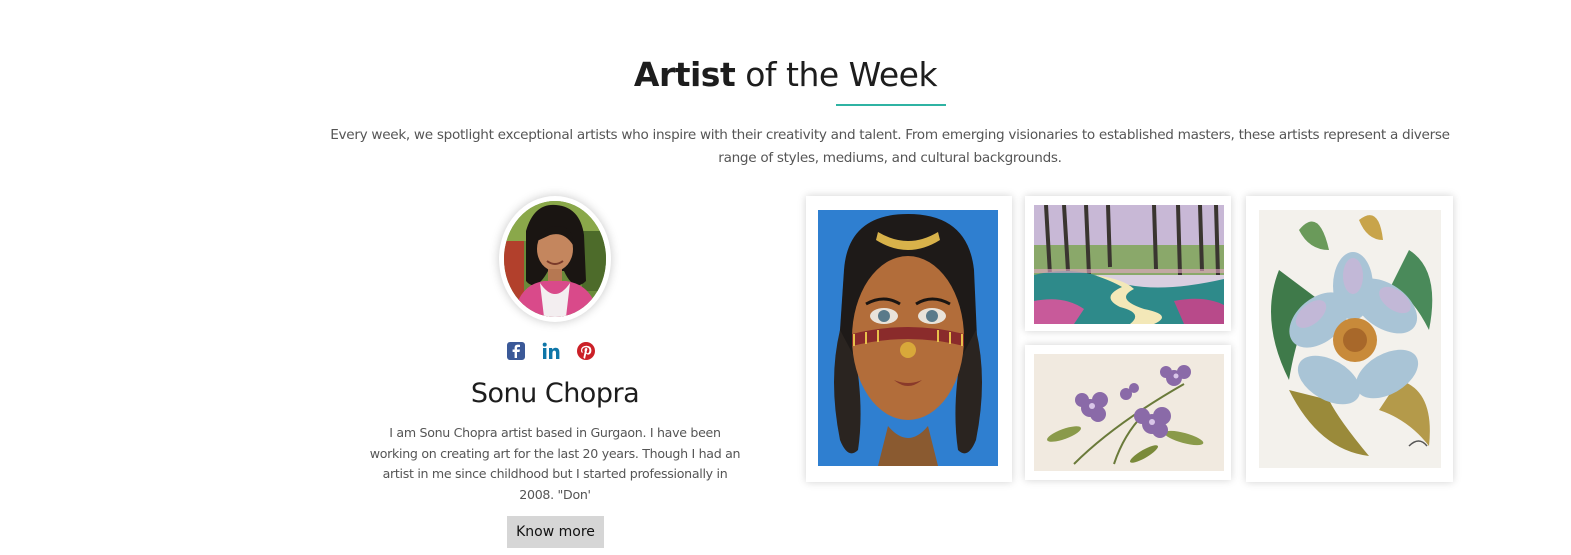 This screenshot has height=555, width=1571. I want to click on social-links, so click(556, 351).